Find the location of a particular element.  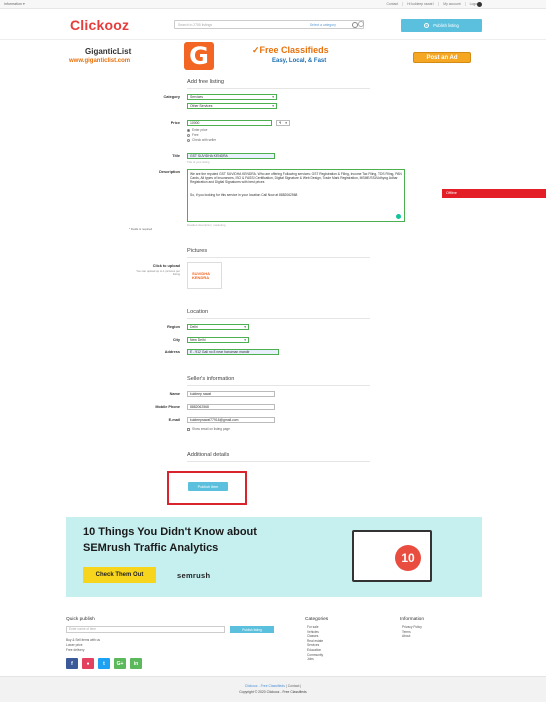

publish-listing-button: + Publish listing is located at coordinates (441, 25).